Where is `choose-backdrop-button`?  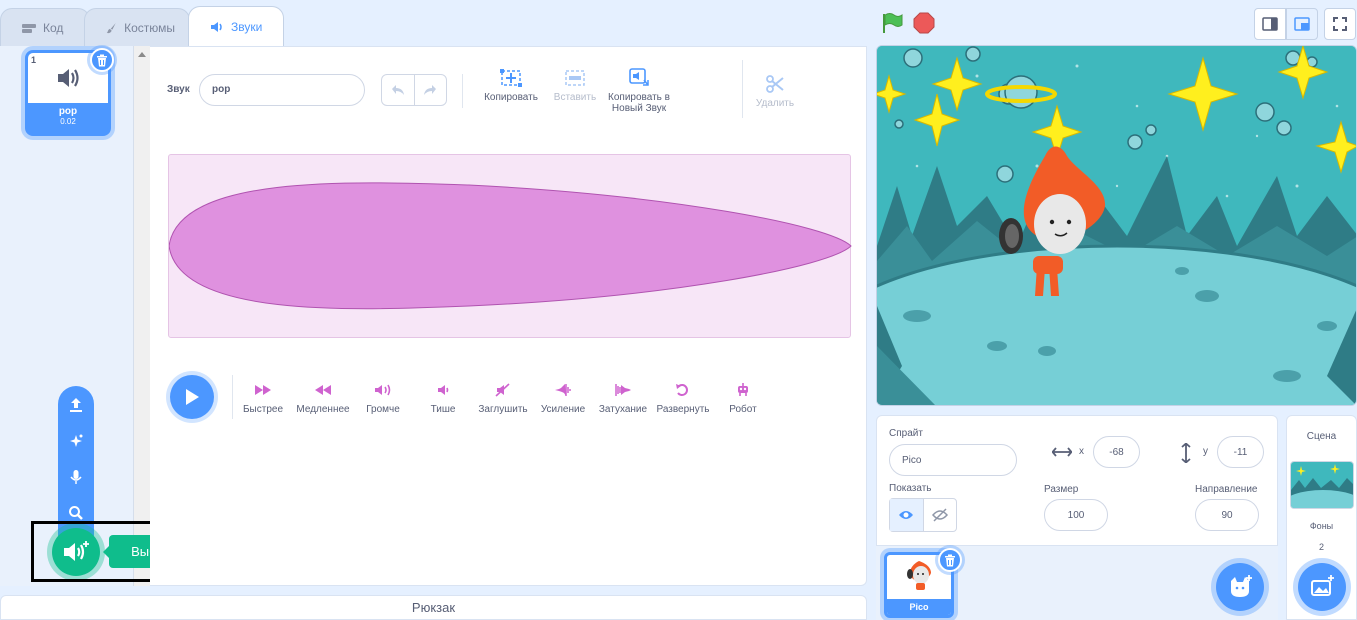 choose-backdrop-button is located at coordinates (1322, 587).